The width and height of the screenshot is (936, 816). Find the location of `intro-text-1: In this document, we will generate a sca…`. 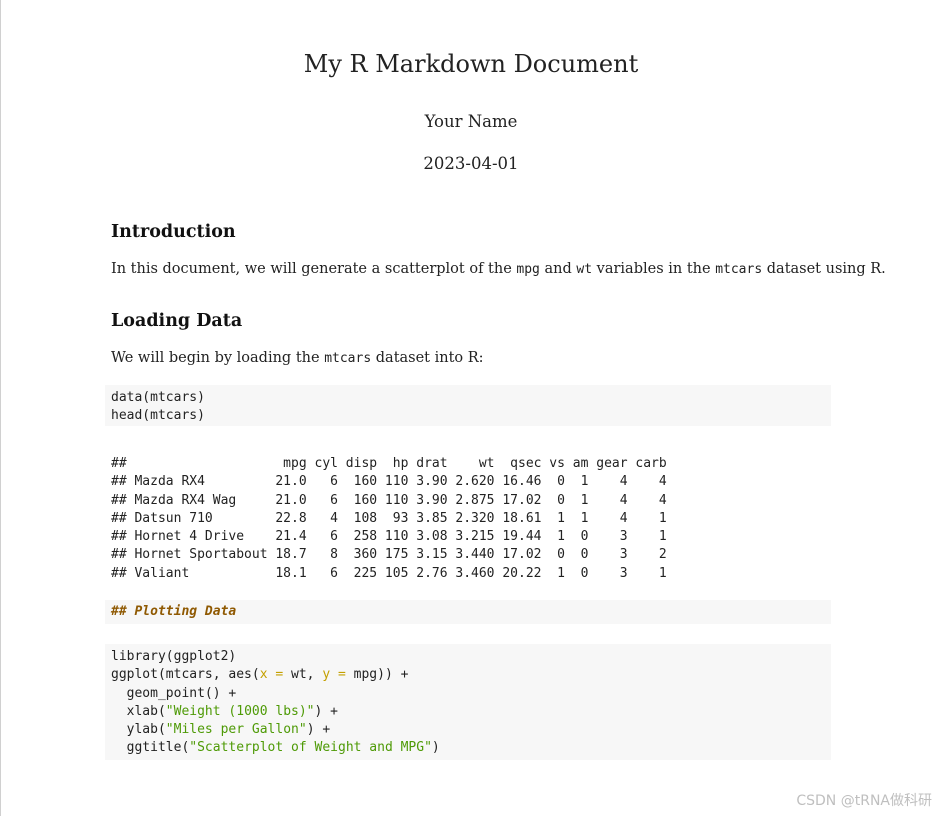

intro-text-1: In this document, we will generate a sca… is located at coordinates (314, 269).